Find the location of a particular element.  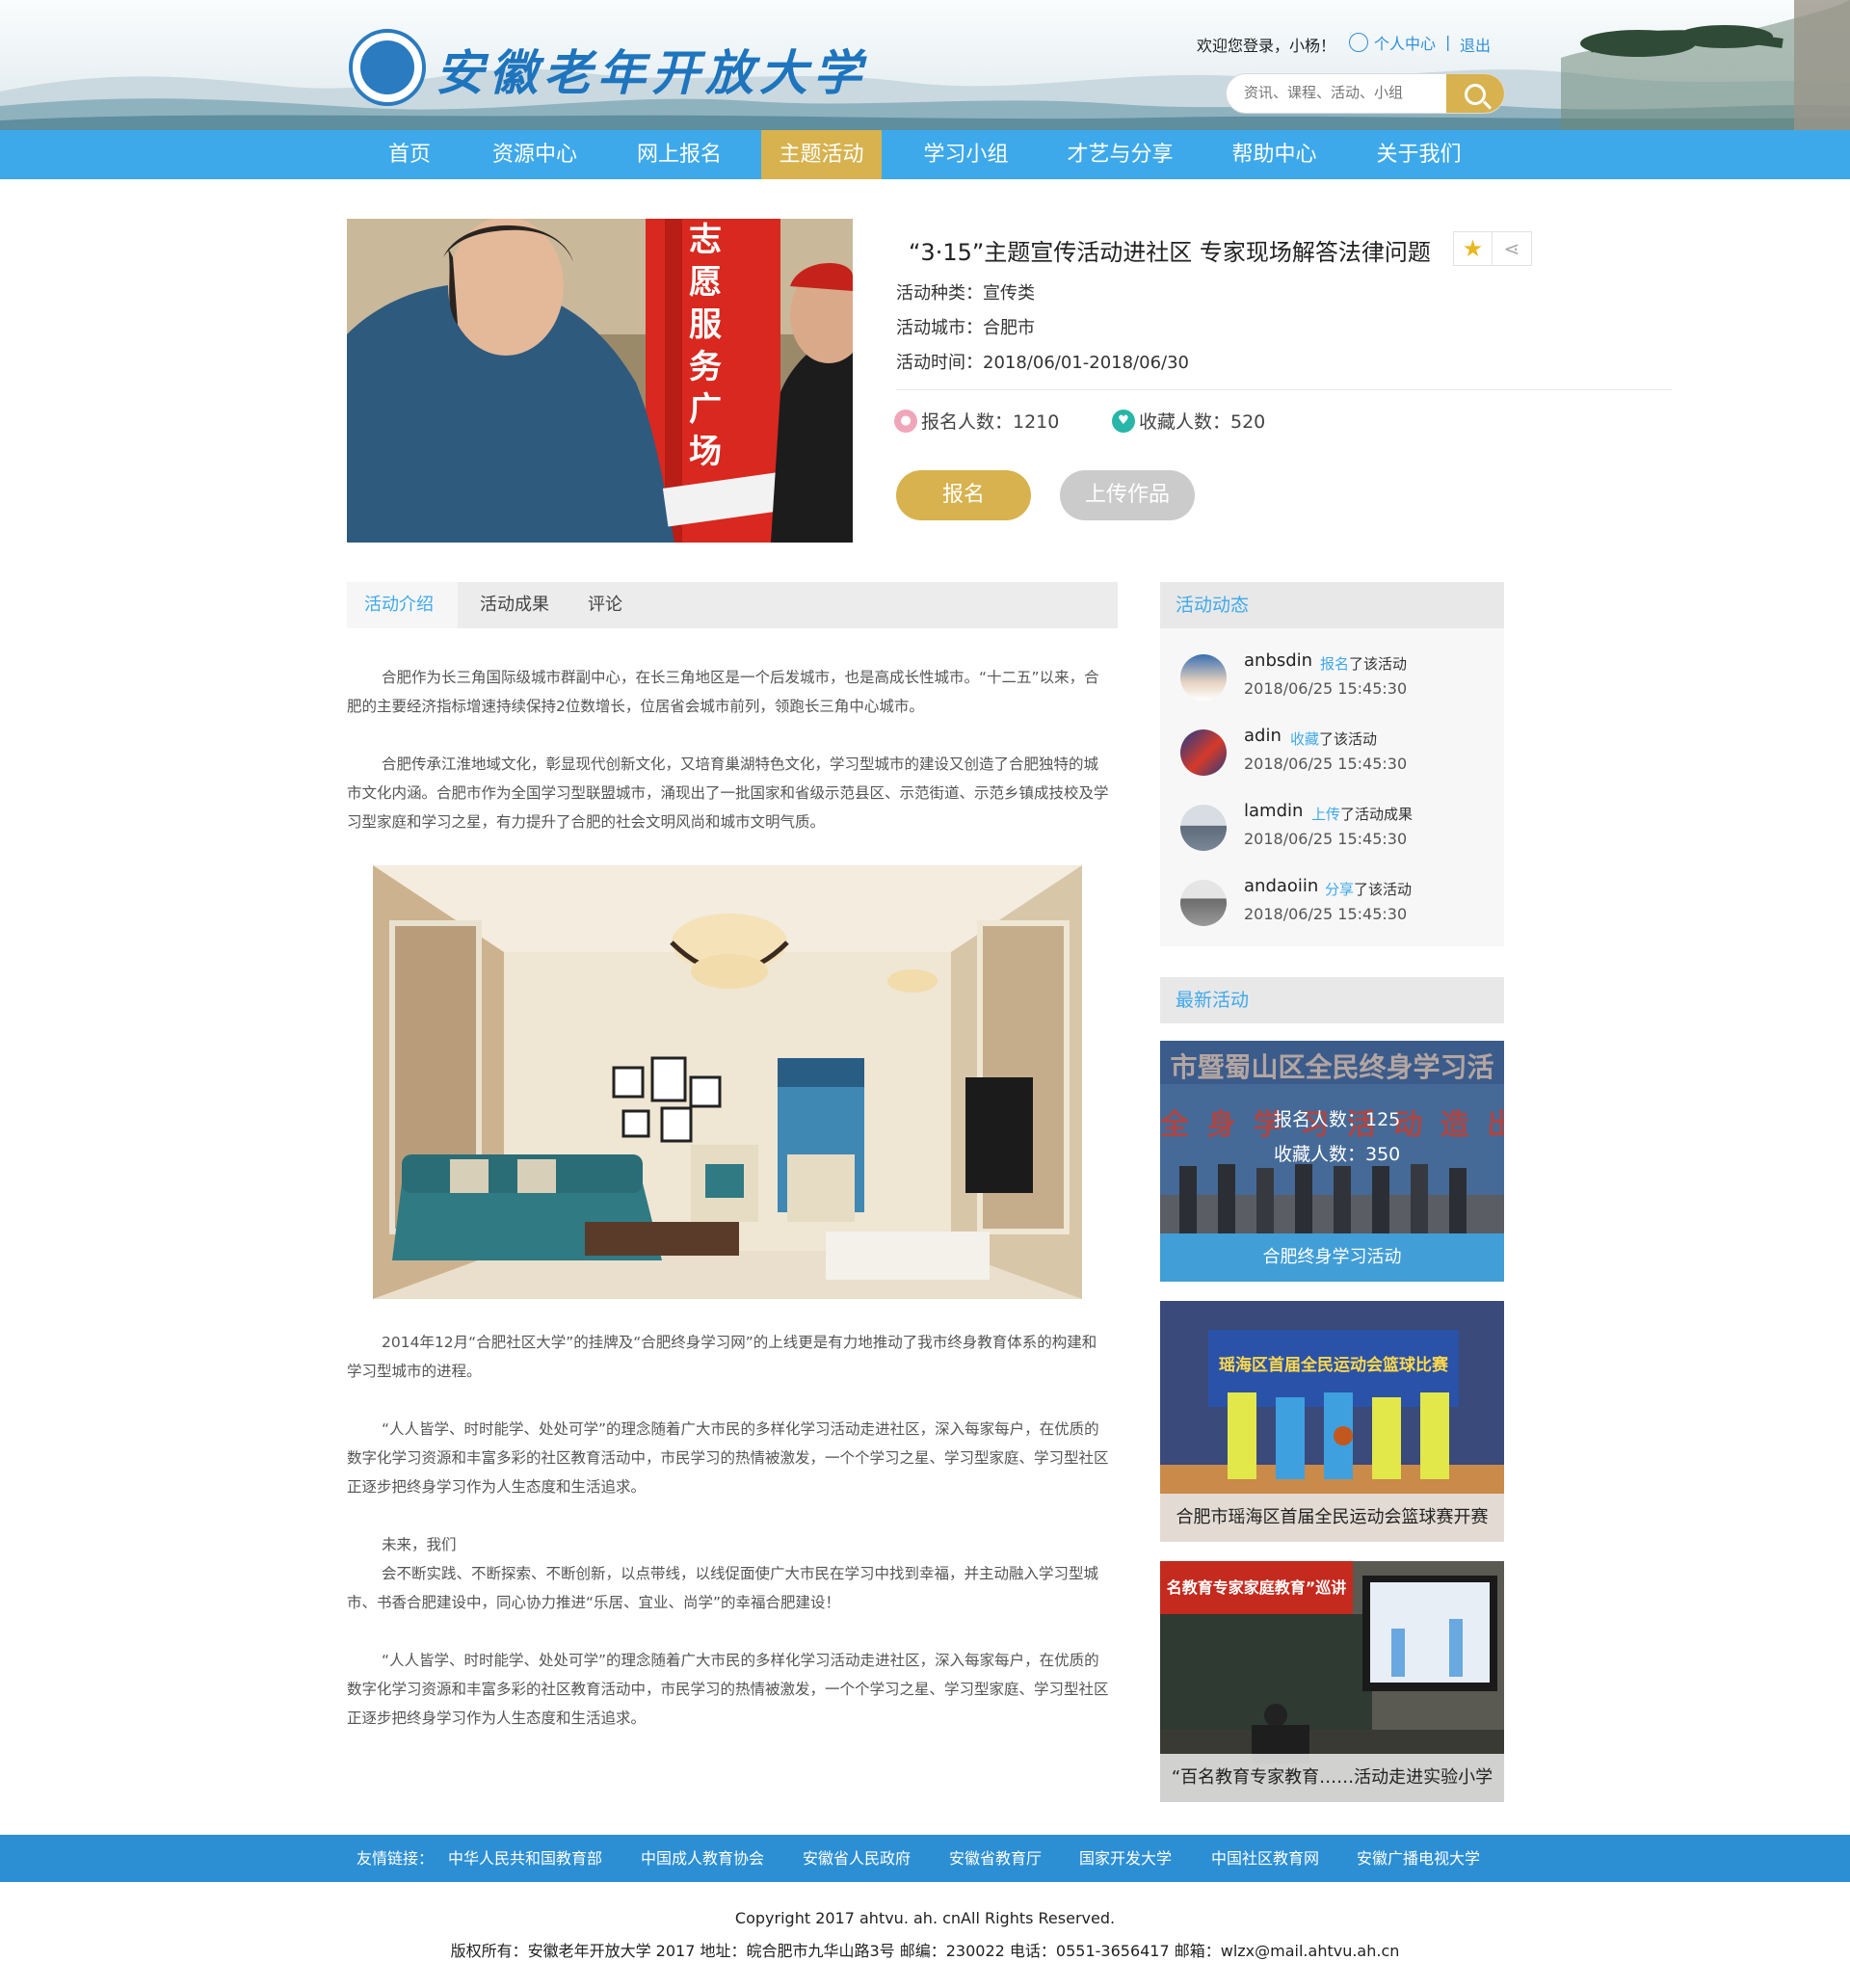

main-nav: 首页 资源中心 网上报名 主题活动 学习小组 才艺与分享 帮助中心 关于我们 is located at coordinates (925, 154).